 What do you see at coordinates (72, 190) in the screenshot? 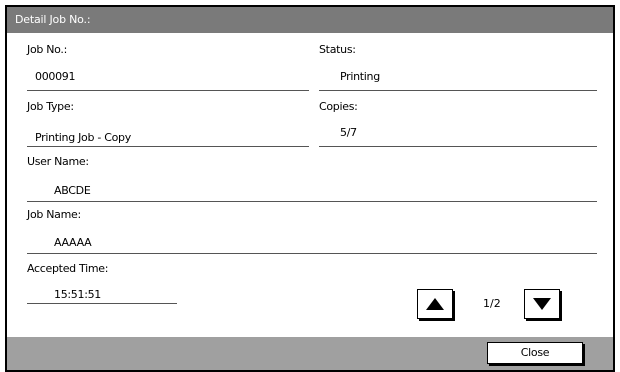
I see `user-name-value: ABCDE` at bounding box center [72, 190].